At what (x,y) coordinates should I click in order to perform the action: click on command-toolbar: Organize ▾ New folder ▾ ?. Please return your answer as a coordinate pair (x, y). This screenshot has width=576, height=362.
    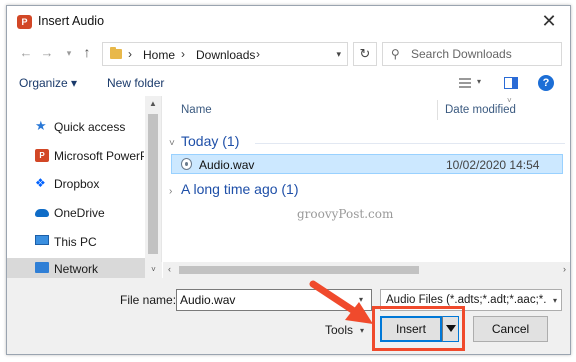
    Looking at the image, I should click on (288, 83).